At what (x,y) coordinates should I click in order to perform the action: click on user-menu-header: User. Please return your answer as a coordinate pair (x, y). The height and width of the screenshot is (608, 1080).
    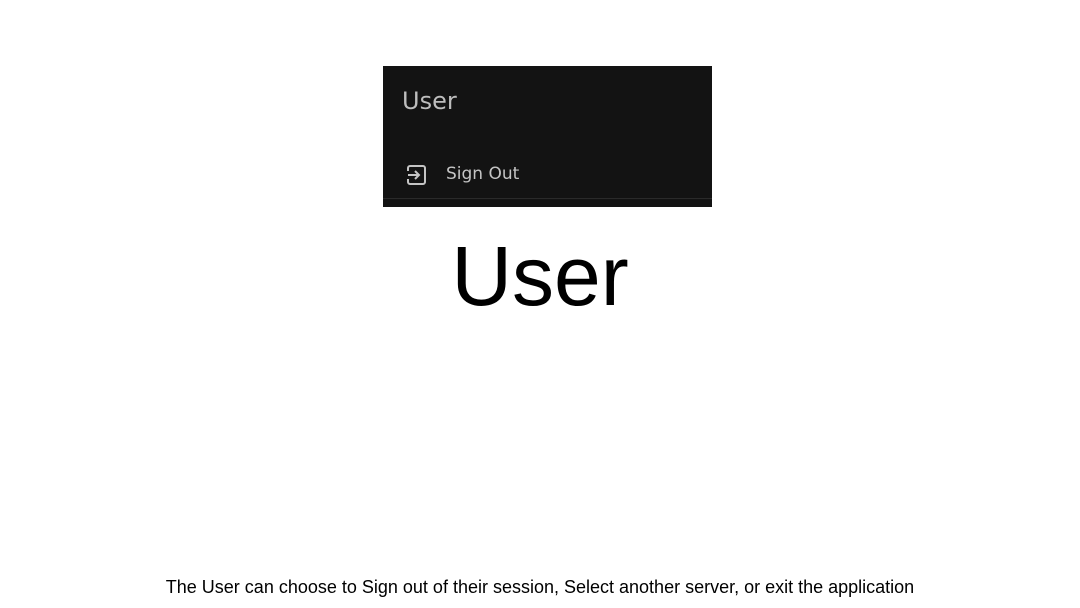
    Looking at the image, I should click on (429, 101).